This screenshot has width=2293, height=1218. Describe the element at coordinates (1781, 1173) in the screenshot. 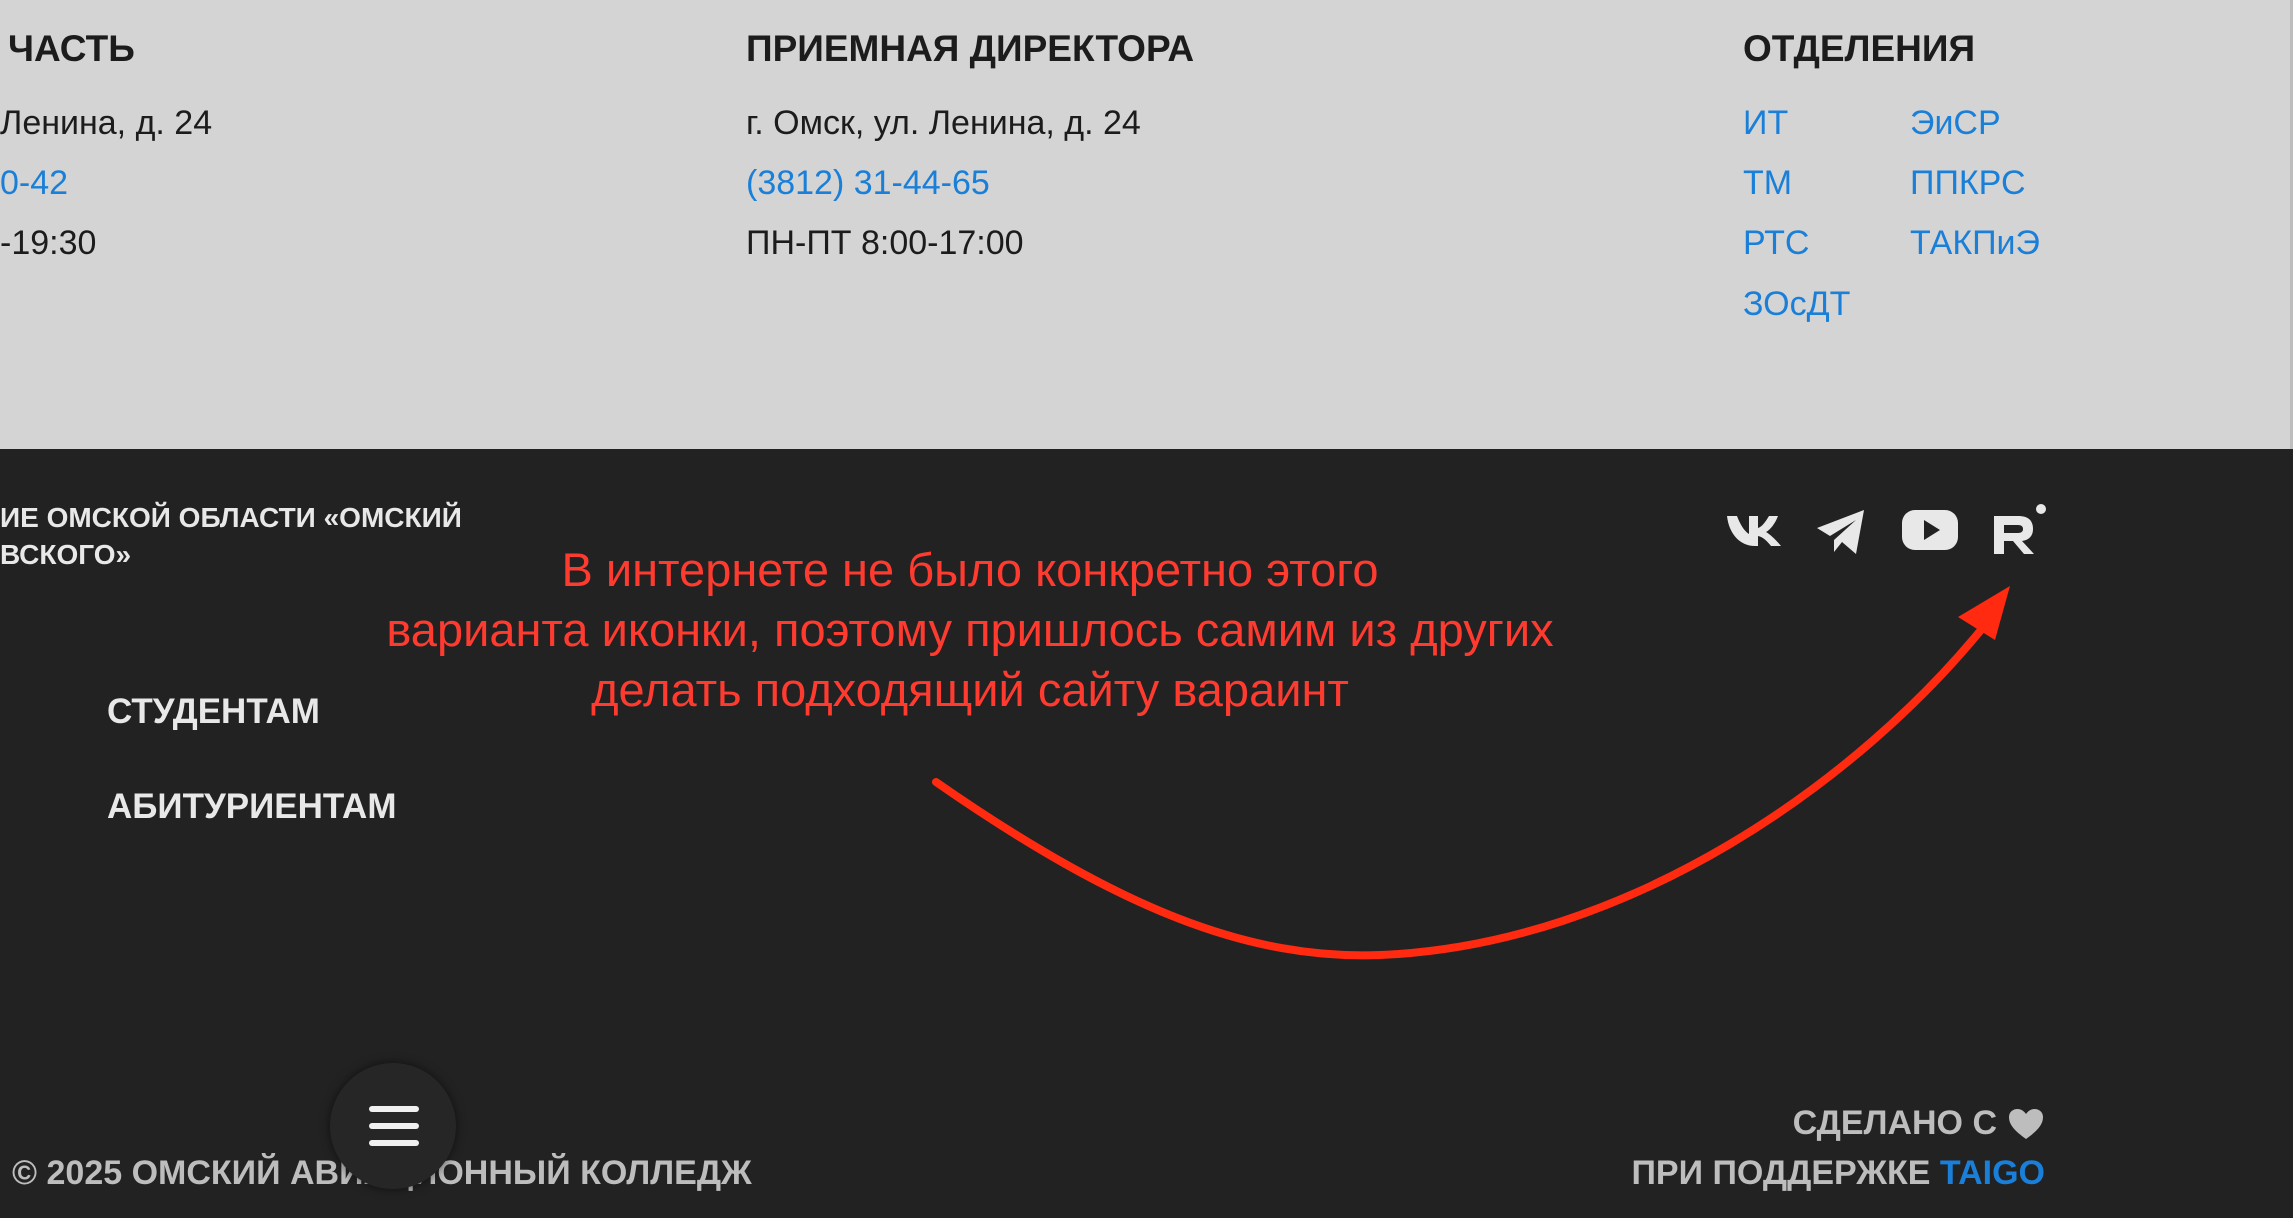

I see `support-prefix: ПРИ ПОДДЕРЖКЕ` at that location.